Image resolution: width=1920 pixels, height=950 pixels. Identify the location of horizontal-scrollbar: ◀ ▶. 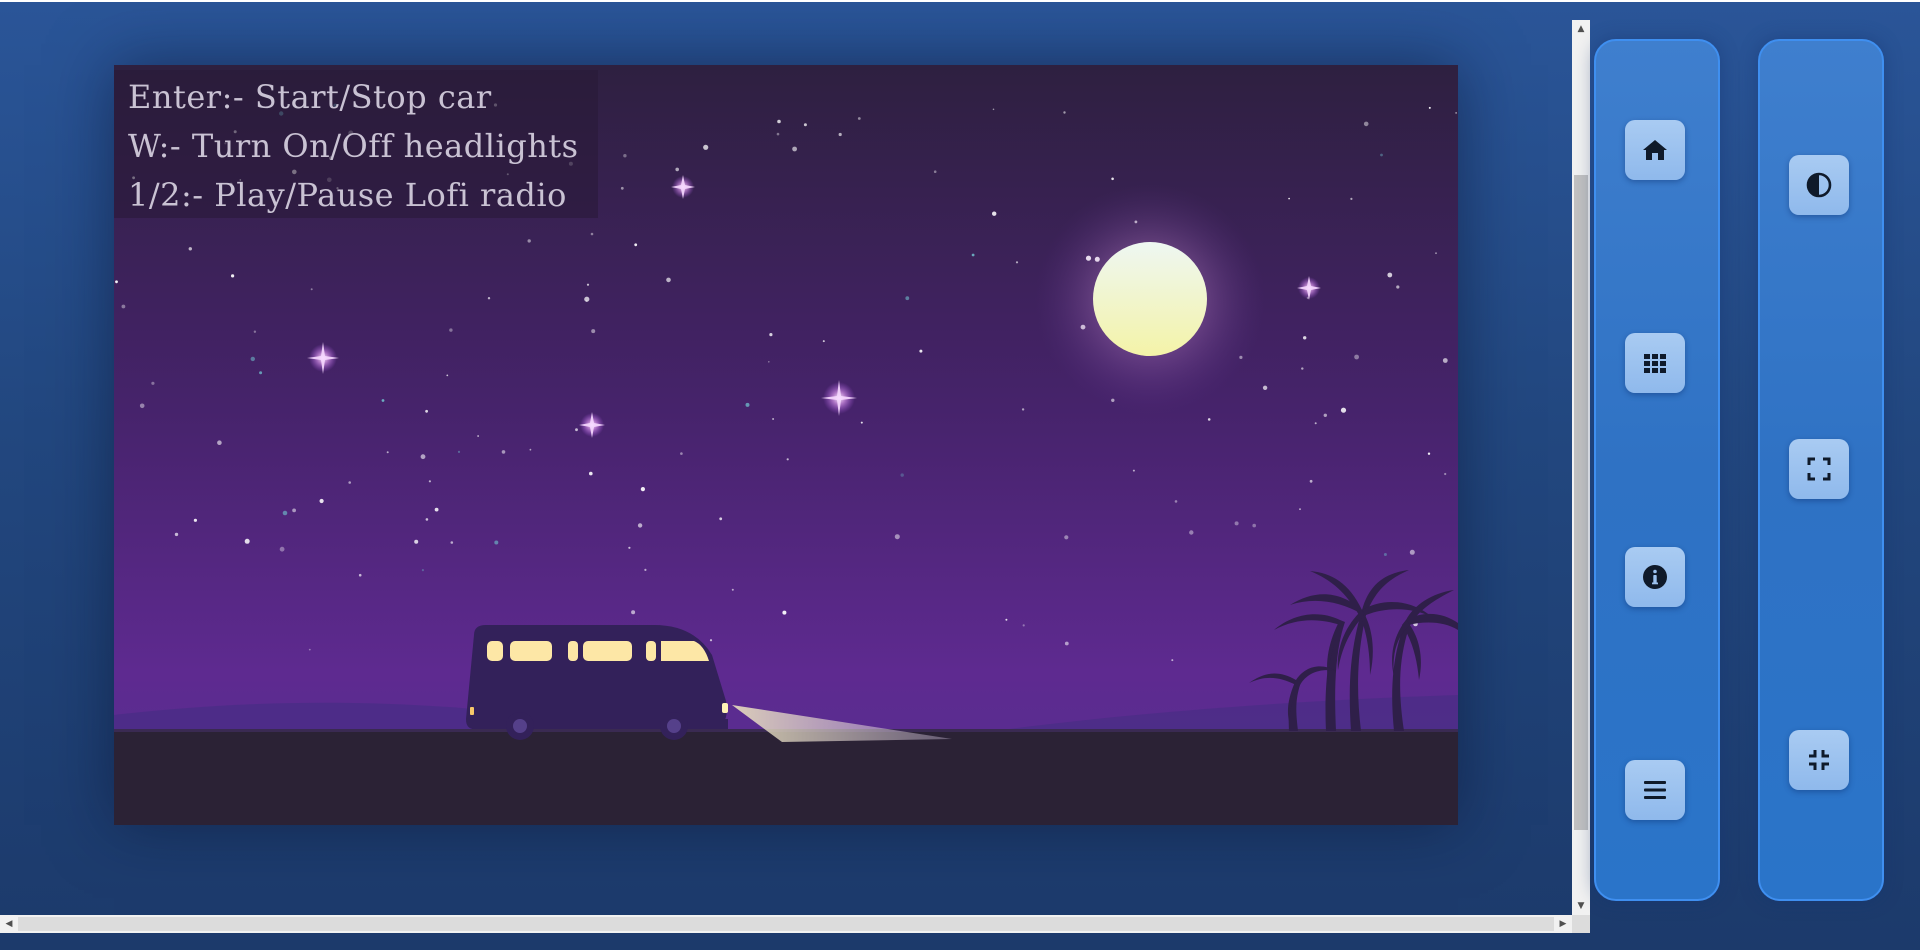
(786, 924).